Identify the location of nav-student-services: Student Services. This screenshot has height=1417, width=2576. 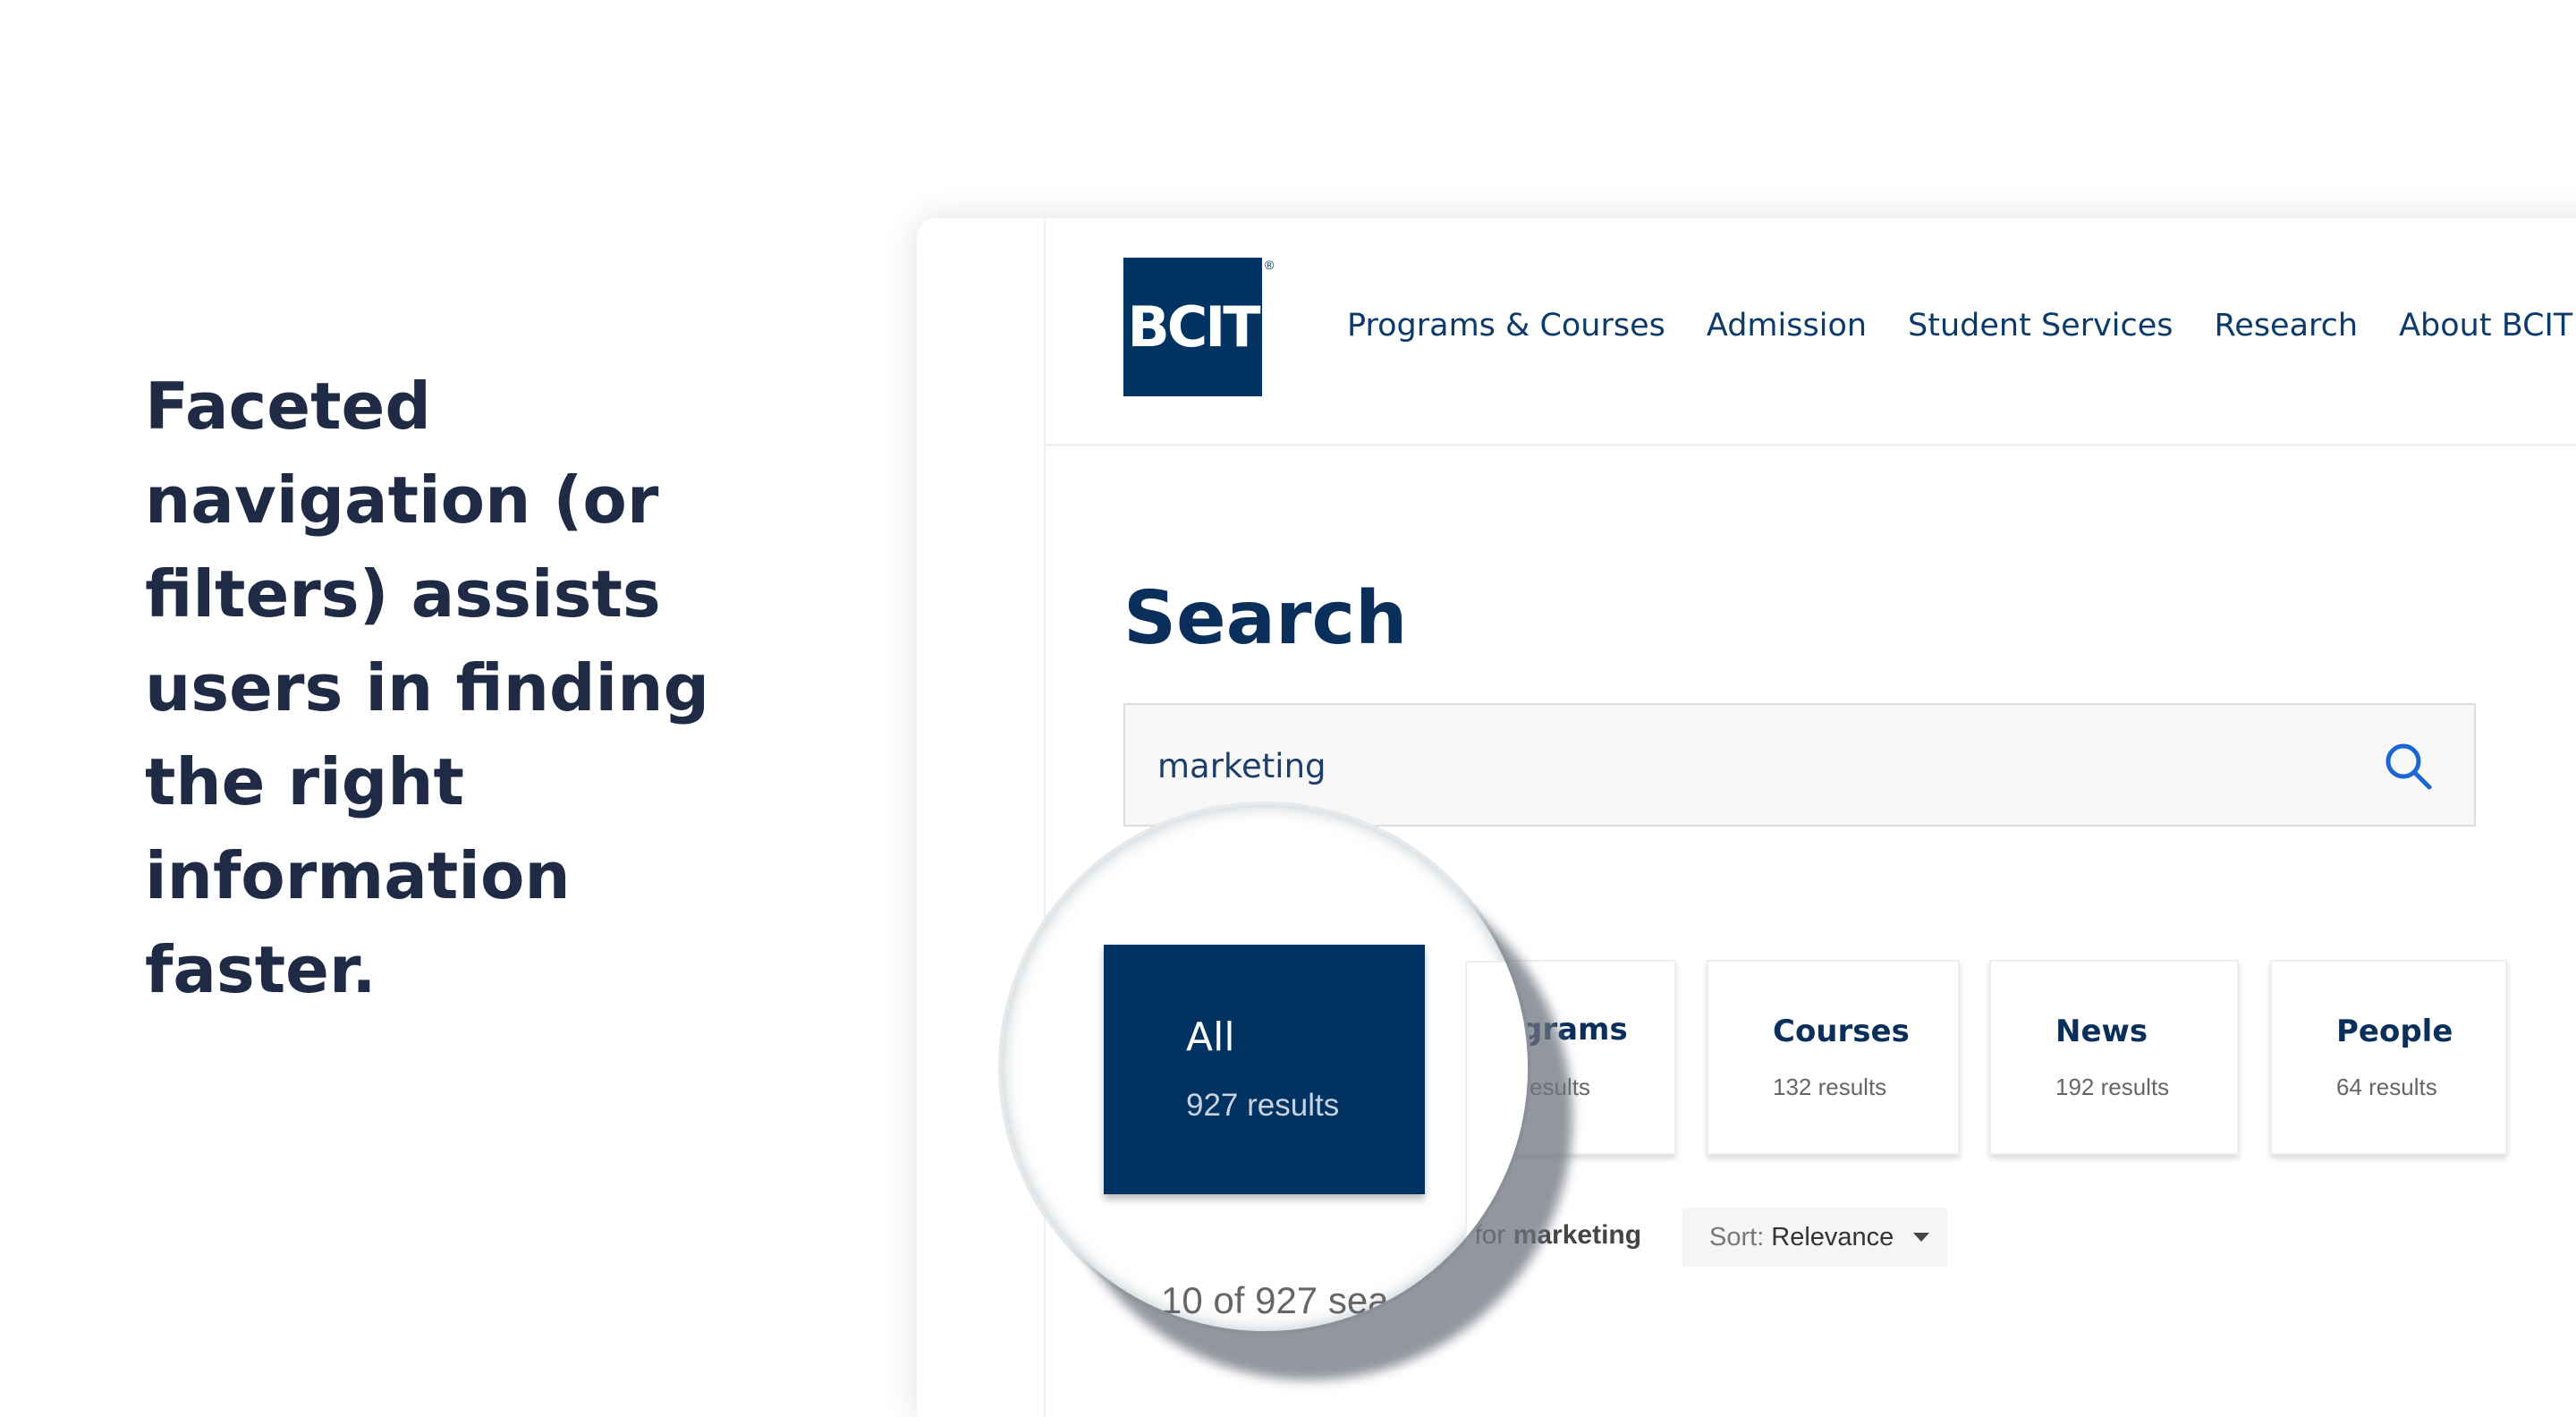
(2041, 326).